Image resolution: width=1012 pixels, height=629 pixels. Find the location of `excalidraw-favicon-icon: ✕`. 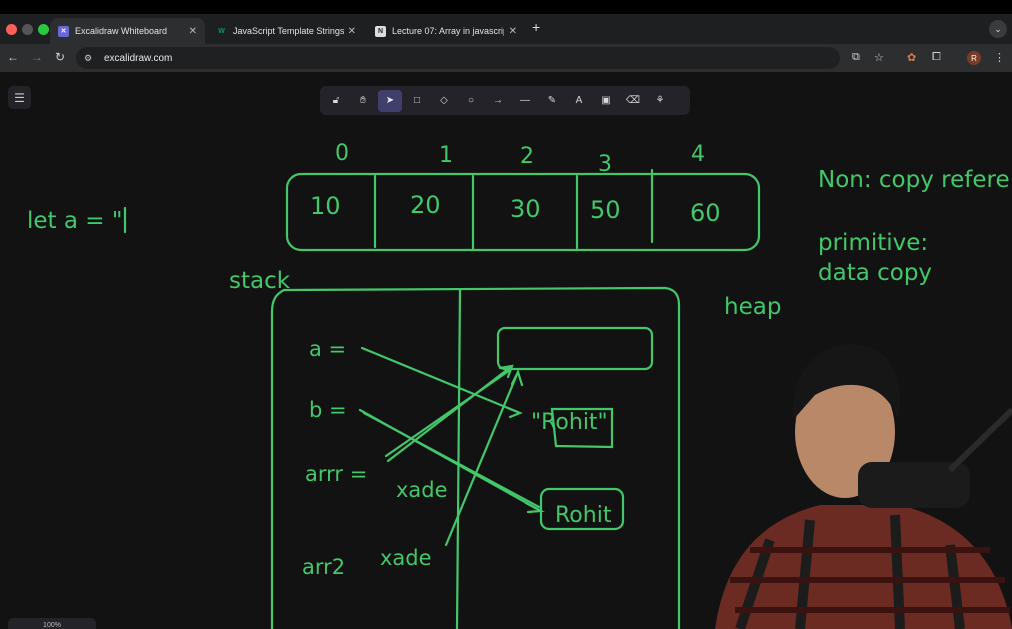

excalidraw-favicon-icon: ✕ is located at coordinates (63, 31).